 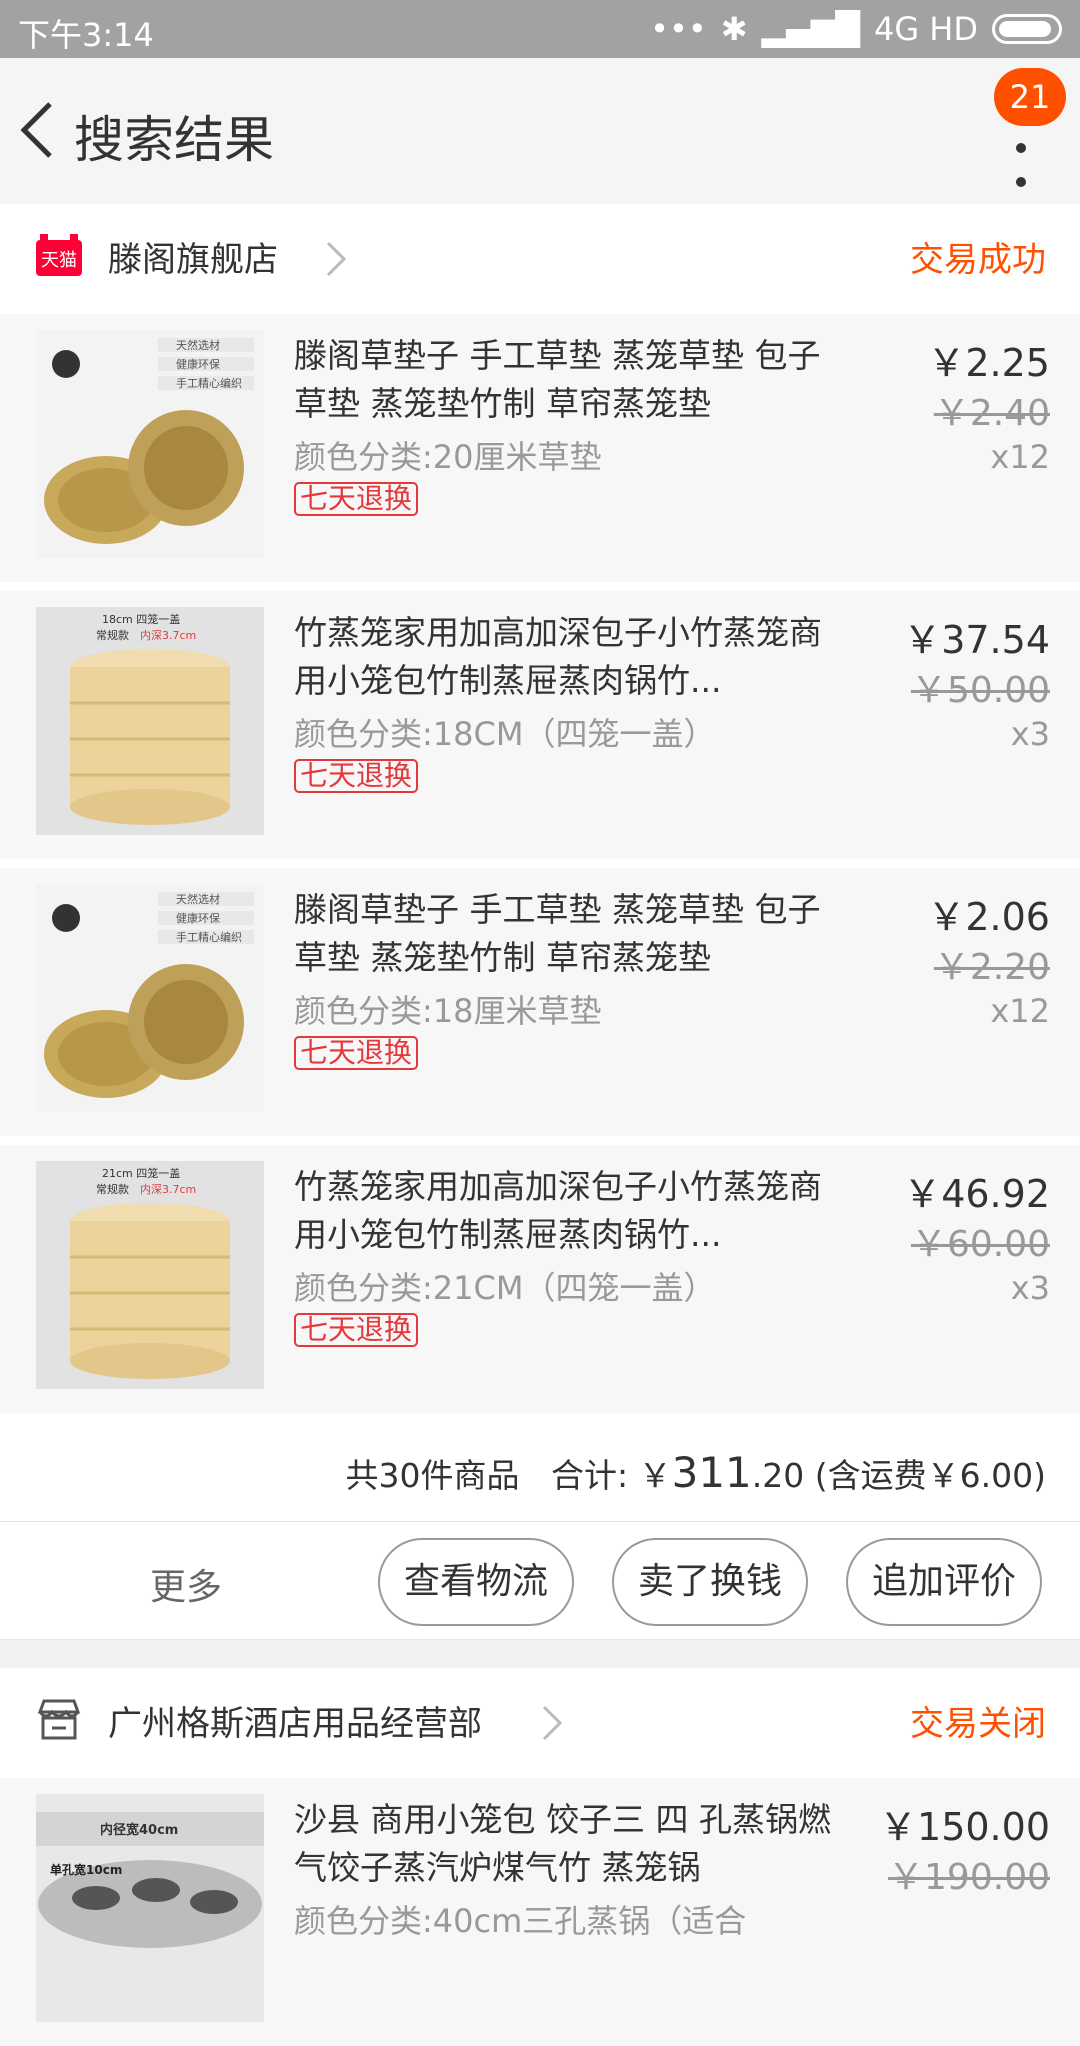 What do you see at coordinates (562, 1843) in the screenshot?
I see `product-title: 沙县 商用小笼包 饺子三 四 孔蒸锅燃气饺子蒸汽炉煤气竹 蒸笼锅` at bounding box center [562, 1843].